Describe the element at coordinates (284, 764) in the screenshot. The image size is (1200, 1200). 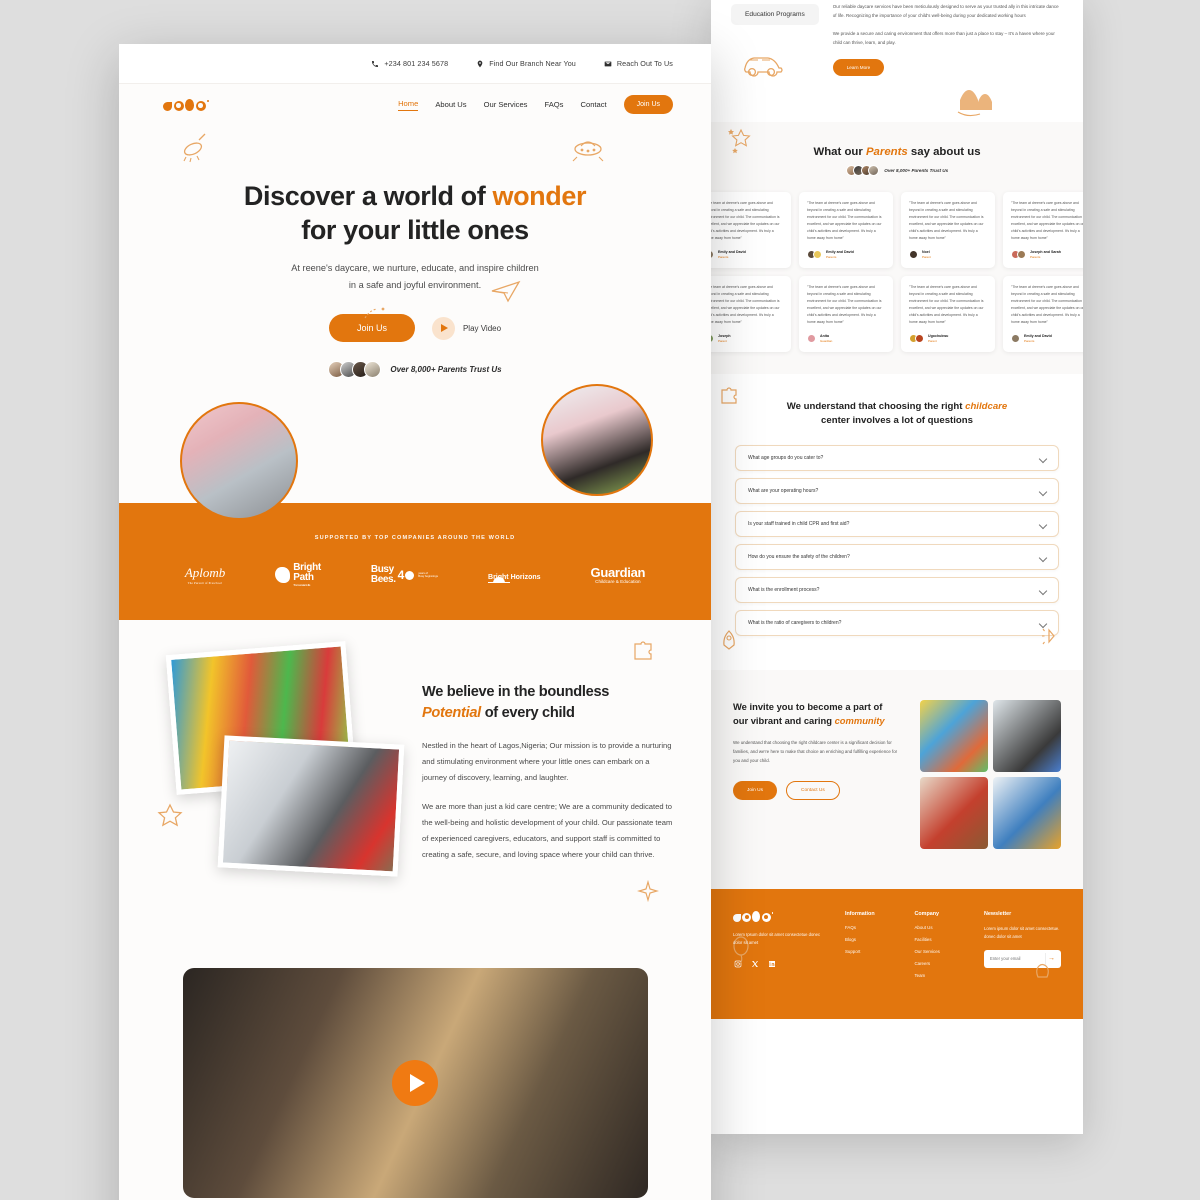
I see `potential-photo-stack` at that location.